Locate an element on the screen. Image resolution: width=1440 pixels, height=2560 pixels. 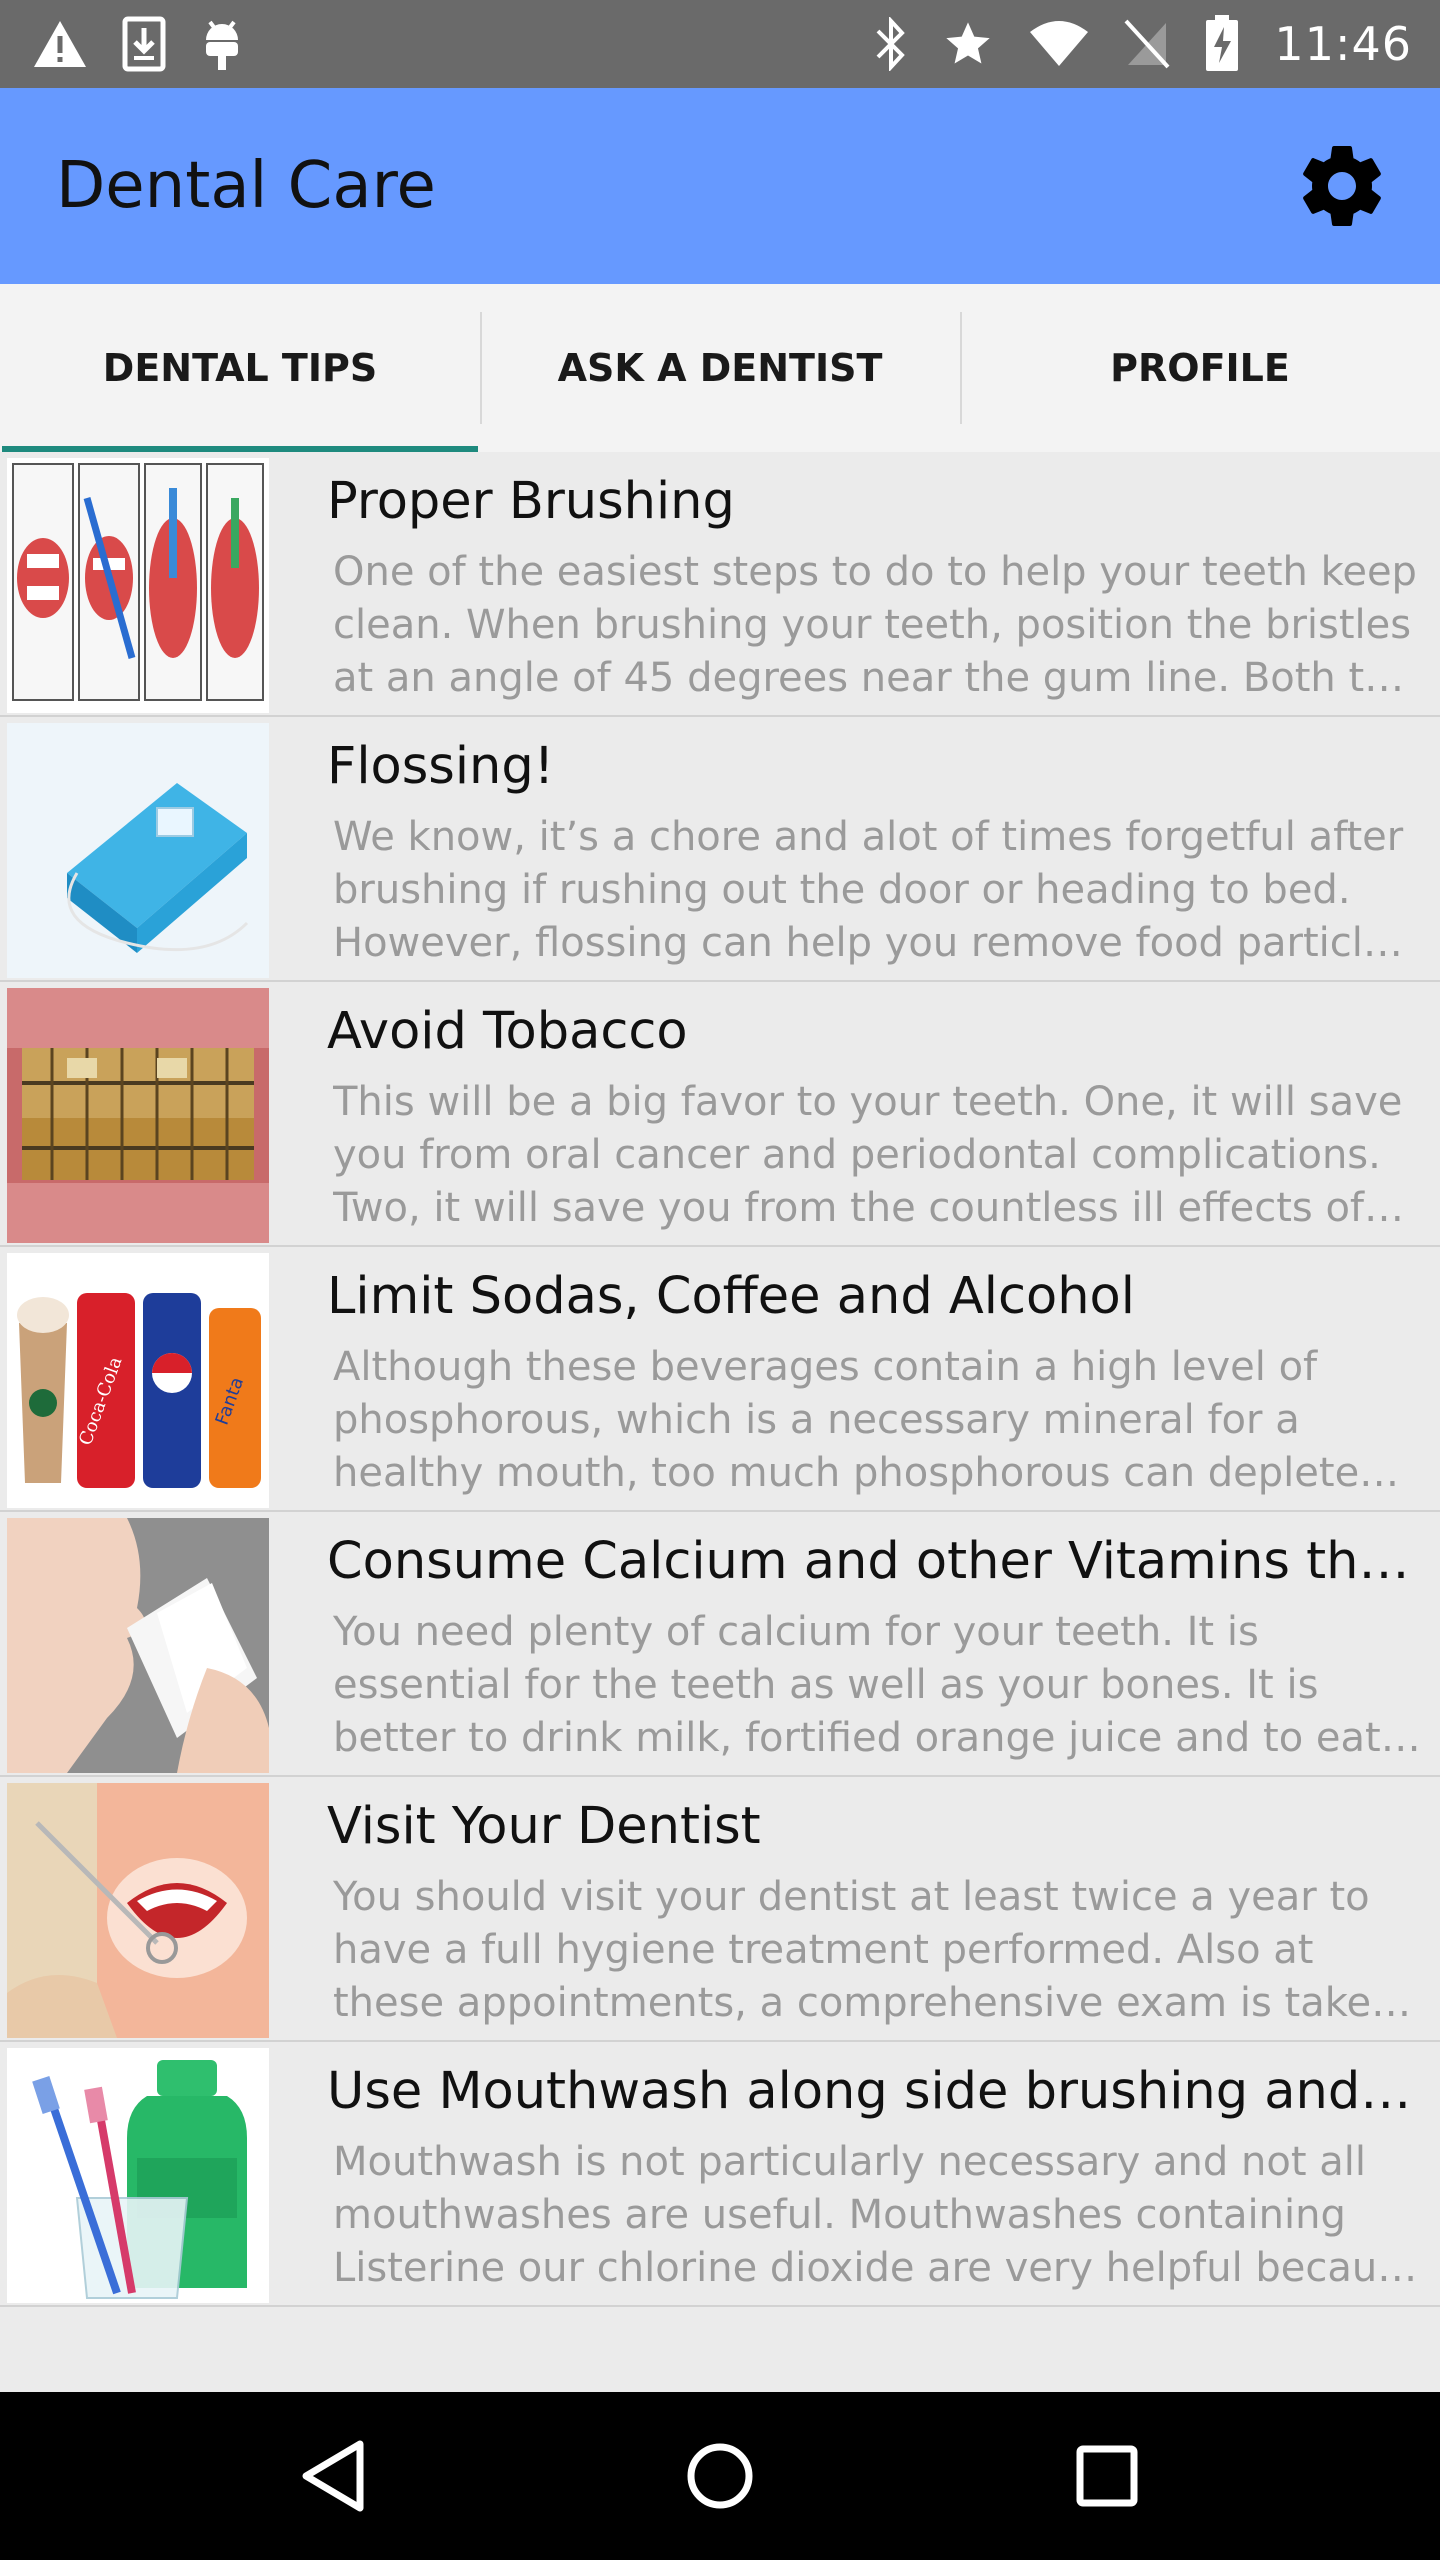
wifi-icon is located at coordinates (1059, 44).